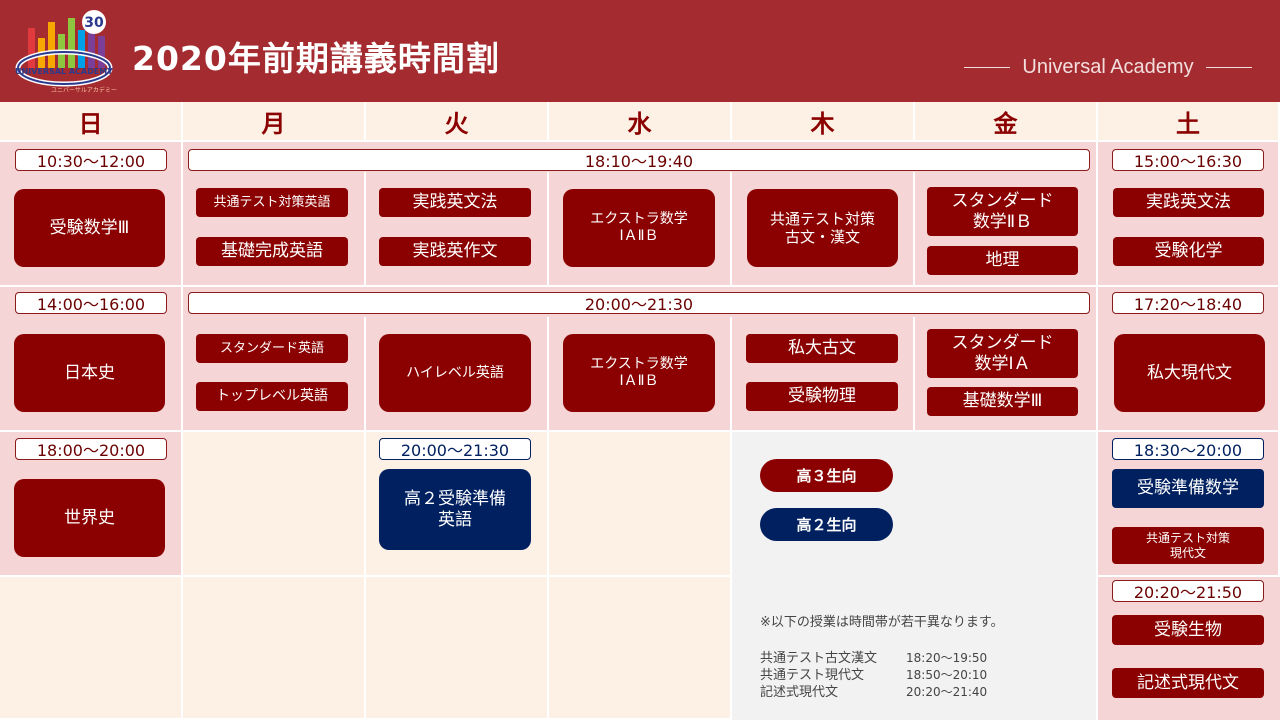 This screenshot has width=1280, height=720. What do you see at coordinates (91, 449) in the screenshot?
I see `time-sun-row3: 18:00〜20:00` at bounding box center [91, 449].